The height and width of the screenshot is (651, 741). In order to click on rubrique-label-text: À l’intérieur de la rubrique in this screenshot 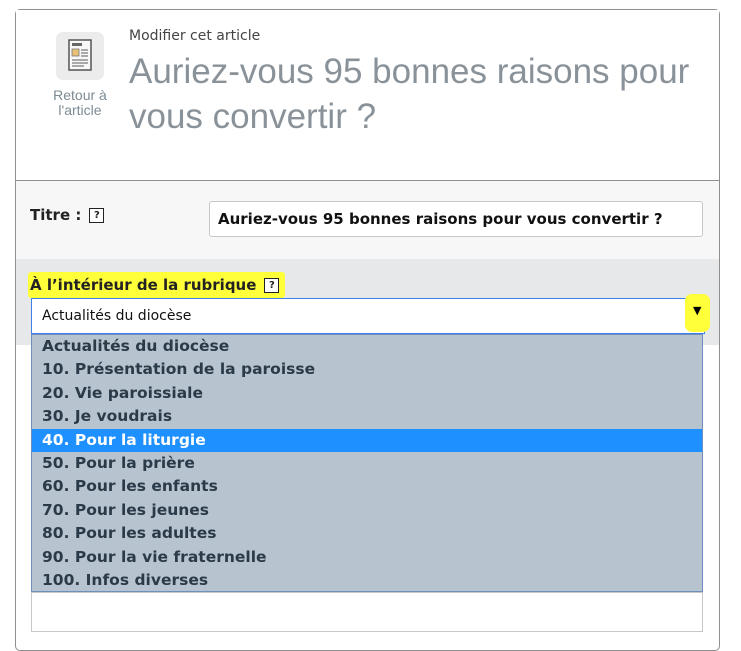, I will do `click(143, 285)`.